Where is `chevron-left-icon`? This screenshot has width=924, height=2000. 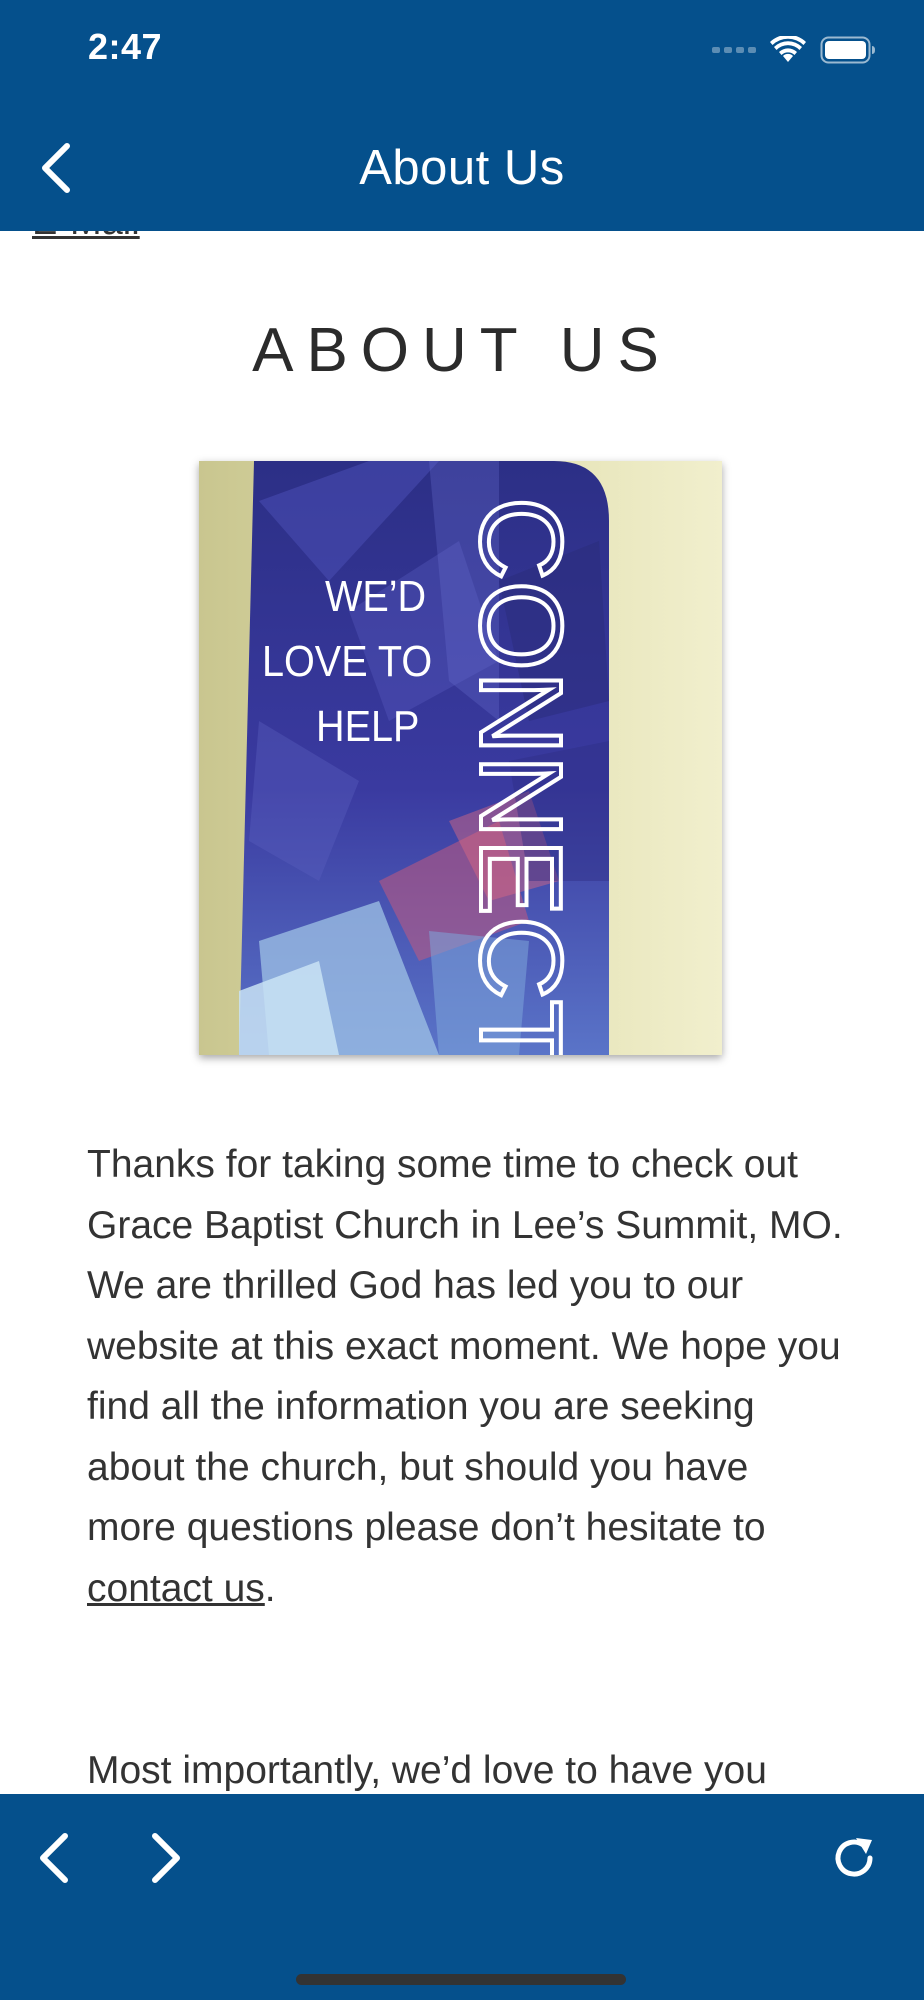
chevron-left-icon is located at coordinates (54, 1858).